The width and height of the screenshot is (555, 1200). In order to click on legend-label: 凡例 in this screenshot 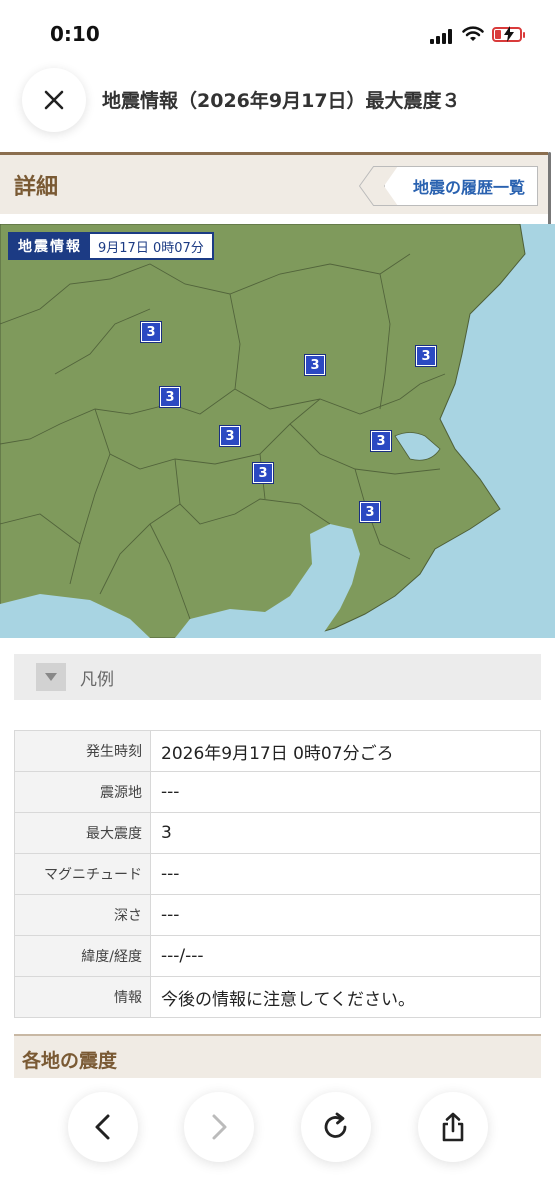, I will do `click(97, 679)`.